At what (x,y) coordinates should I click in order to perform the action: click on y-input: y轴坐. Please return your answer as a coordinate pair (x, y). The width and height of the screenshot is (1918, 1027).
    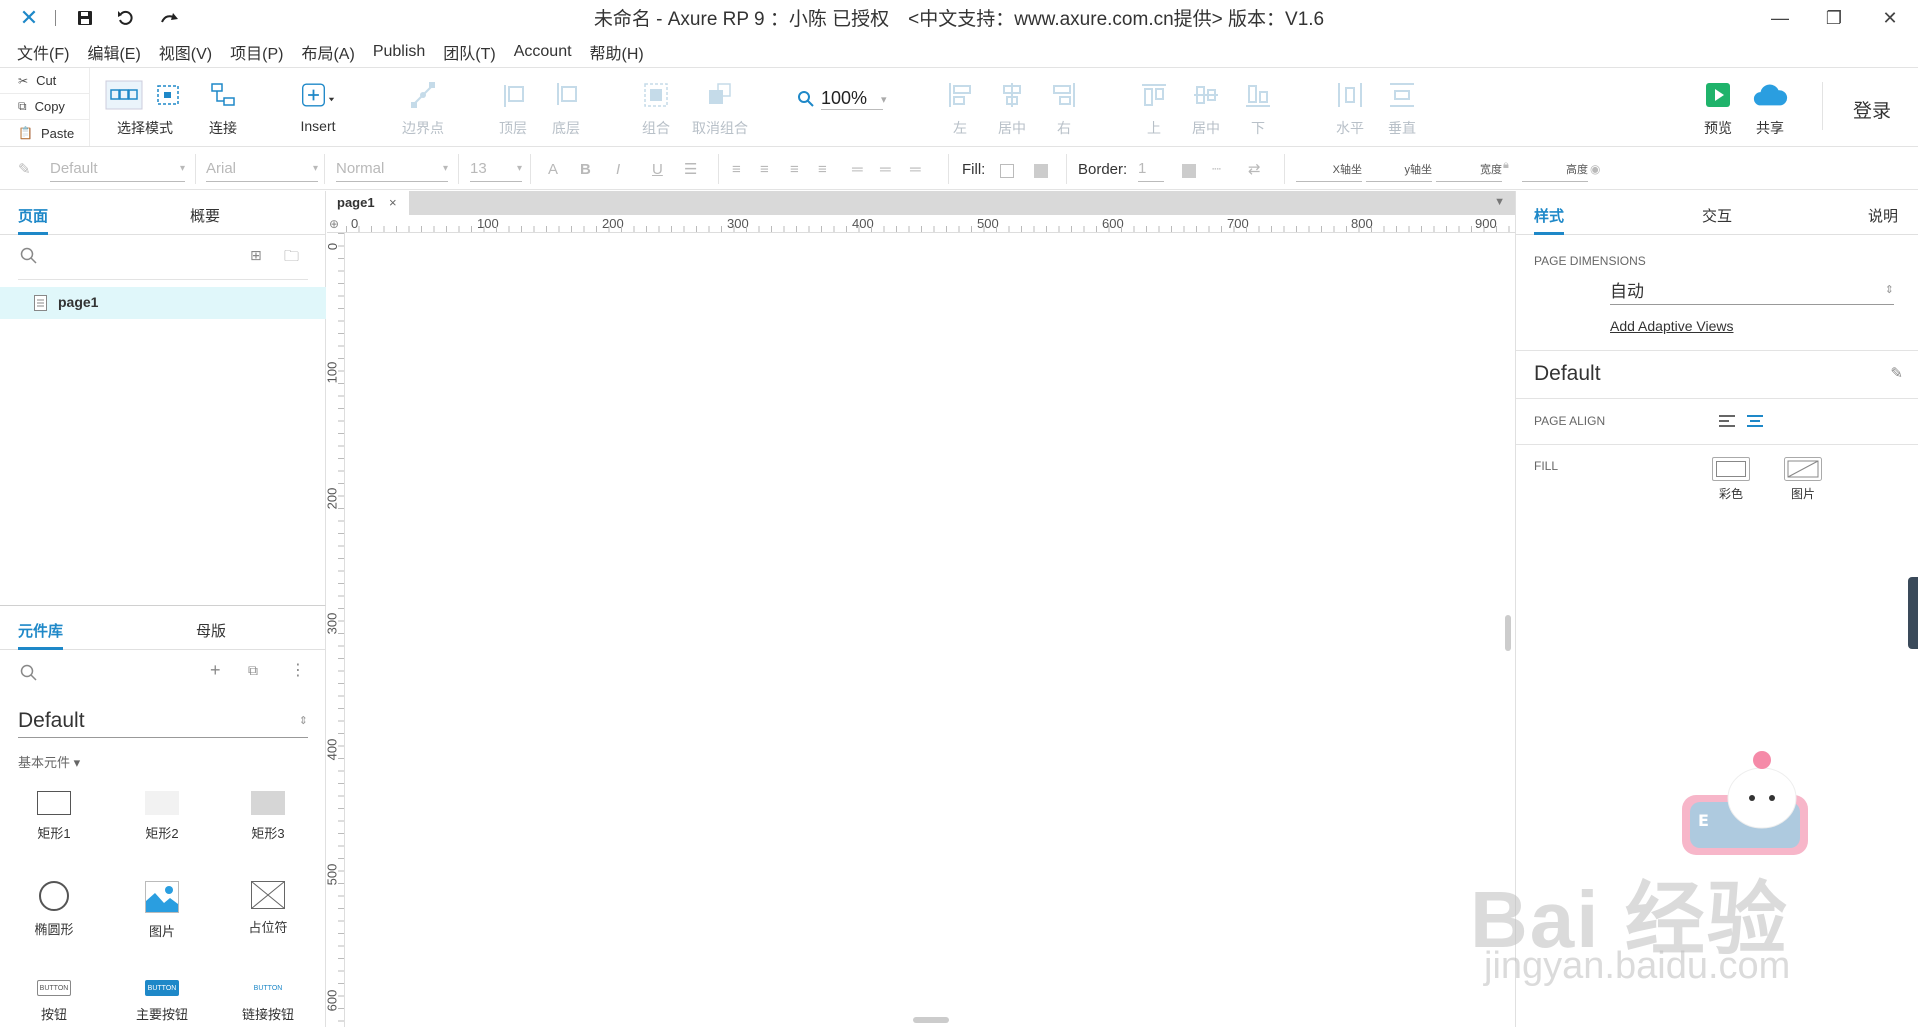
    Looking at the image, I should click on (1399, 169).